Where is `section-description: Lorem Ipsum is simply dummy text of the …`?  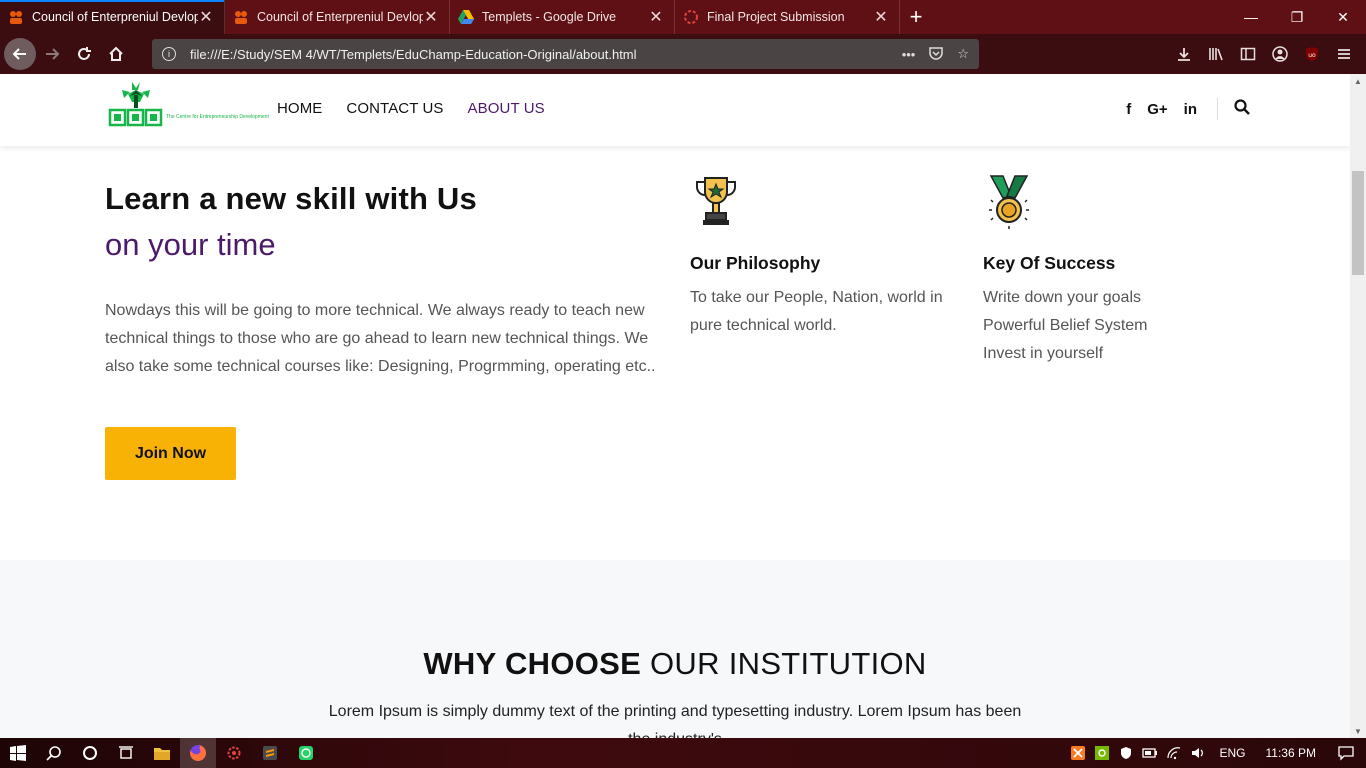 section-description: Lorem Ipsum is simply dummy text of the … is located at coordinates (675, 720).